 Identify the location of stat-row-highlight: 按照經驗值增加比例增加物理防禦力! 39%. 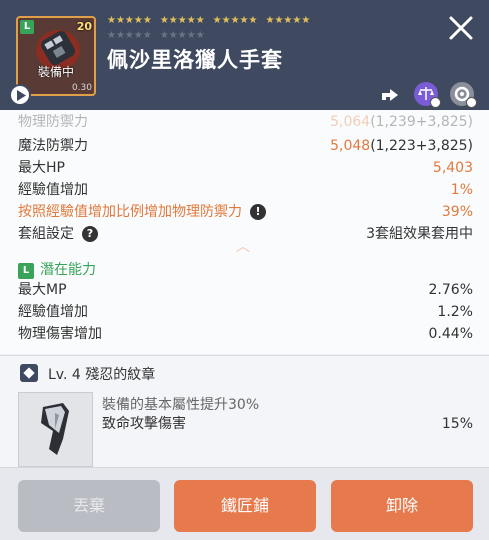
(245, 212).